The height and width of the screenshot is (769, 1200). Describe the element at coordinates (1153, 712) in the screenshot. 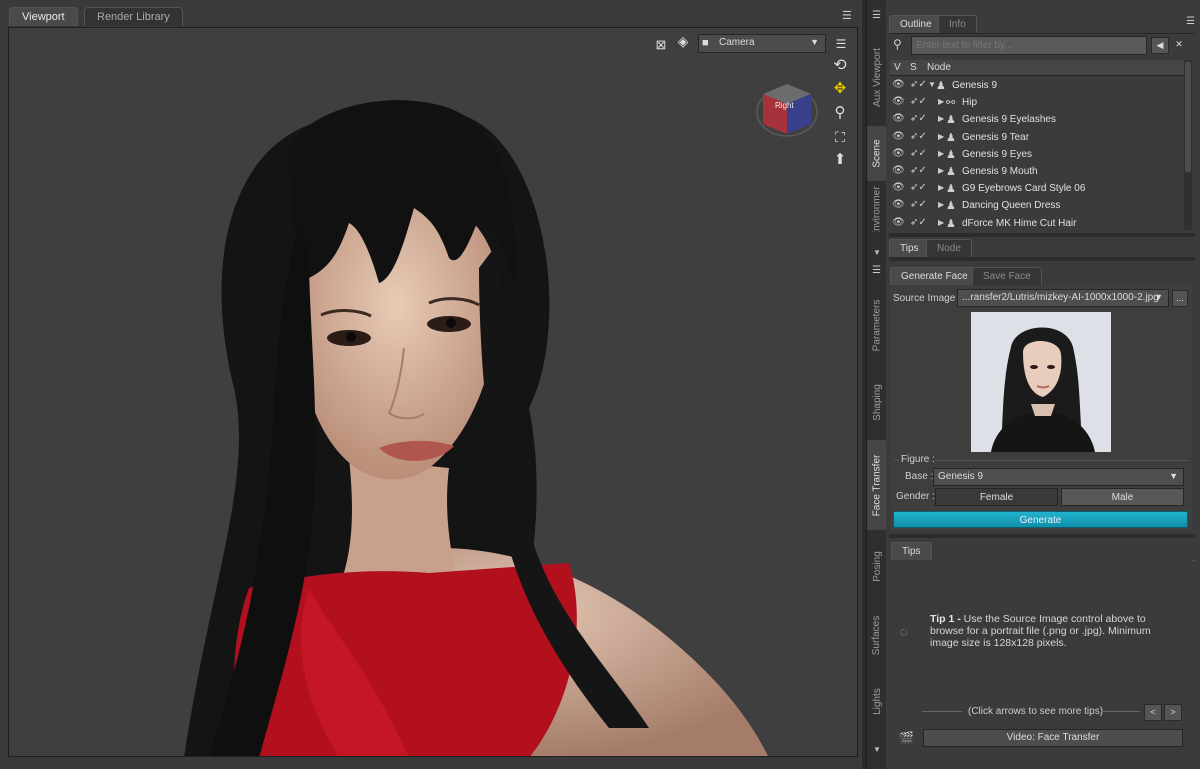

I see `tip-prev-button: <` at that location.